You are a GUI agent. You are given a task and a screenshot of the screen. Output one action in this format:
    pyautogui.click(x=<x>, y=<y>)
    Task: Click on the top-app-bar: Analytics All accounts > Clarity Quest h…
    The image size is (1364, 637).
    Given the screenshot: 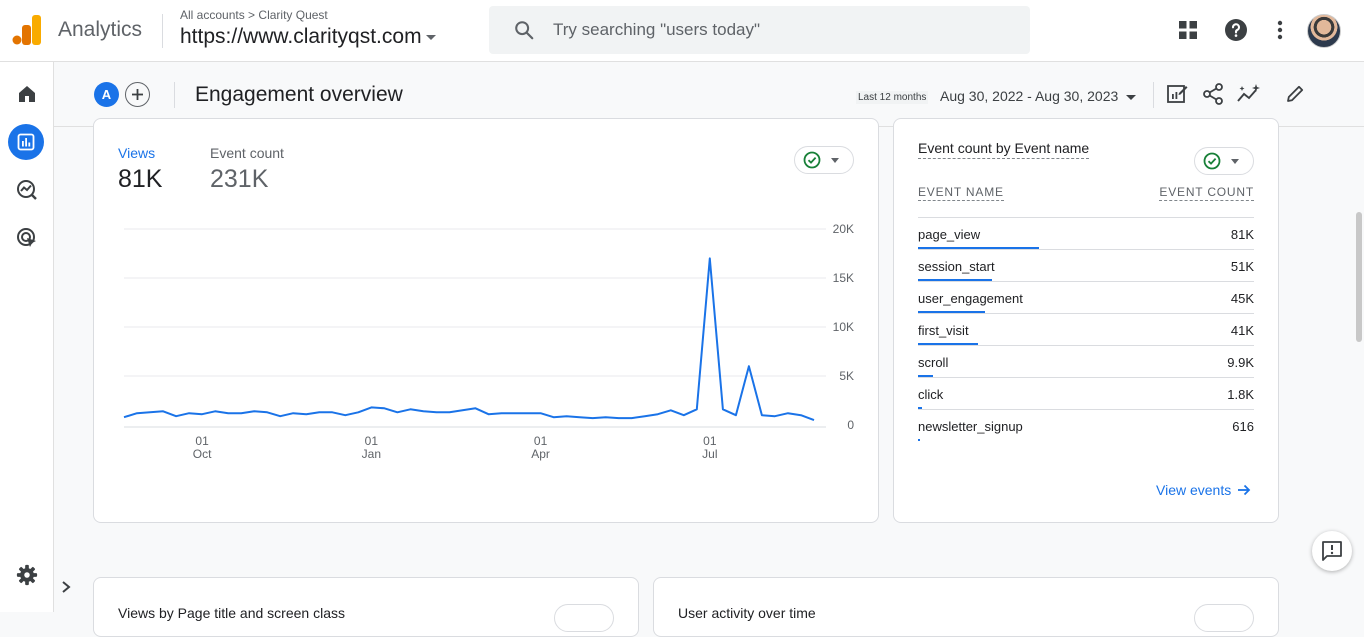 What is the action you would take?
    pyautogui.click(x=682, y=31)
    